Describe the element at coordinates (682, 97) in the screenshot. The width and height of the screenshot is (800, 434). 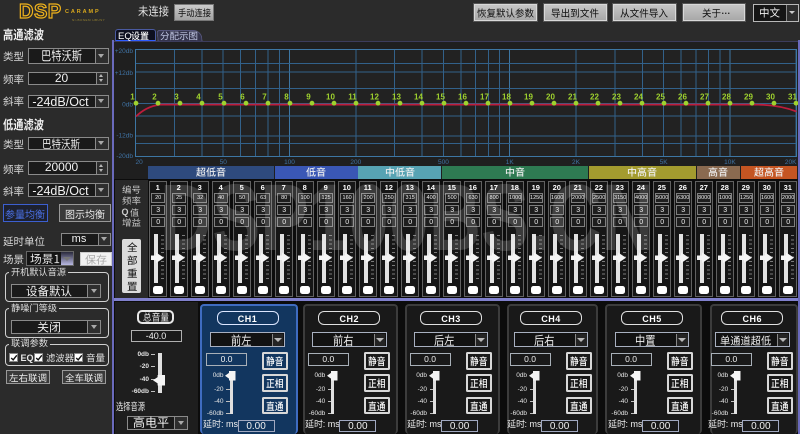
I see `svg-text: 26` at that location.